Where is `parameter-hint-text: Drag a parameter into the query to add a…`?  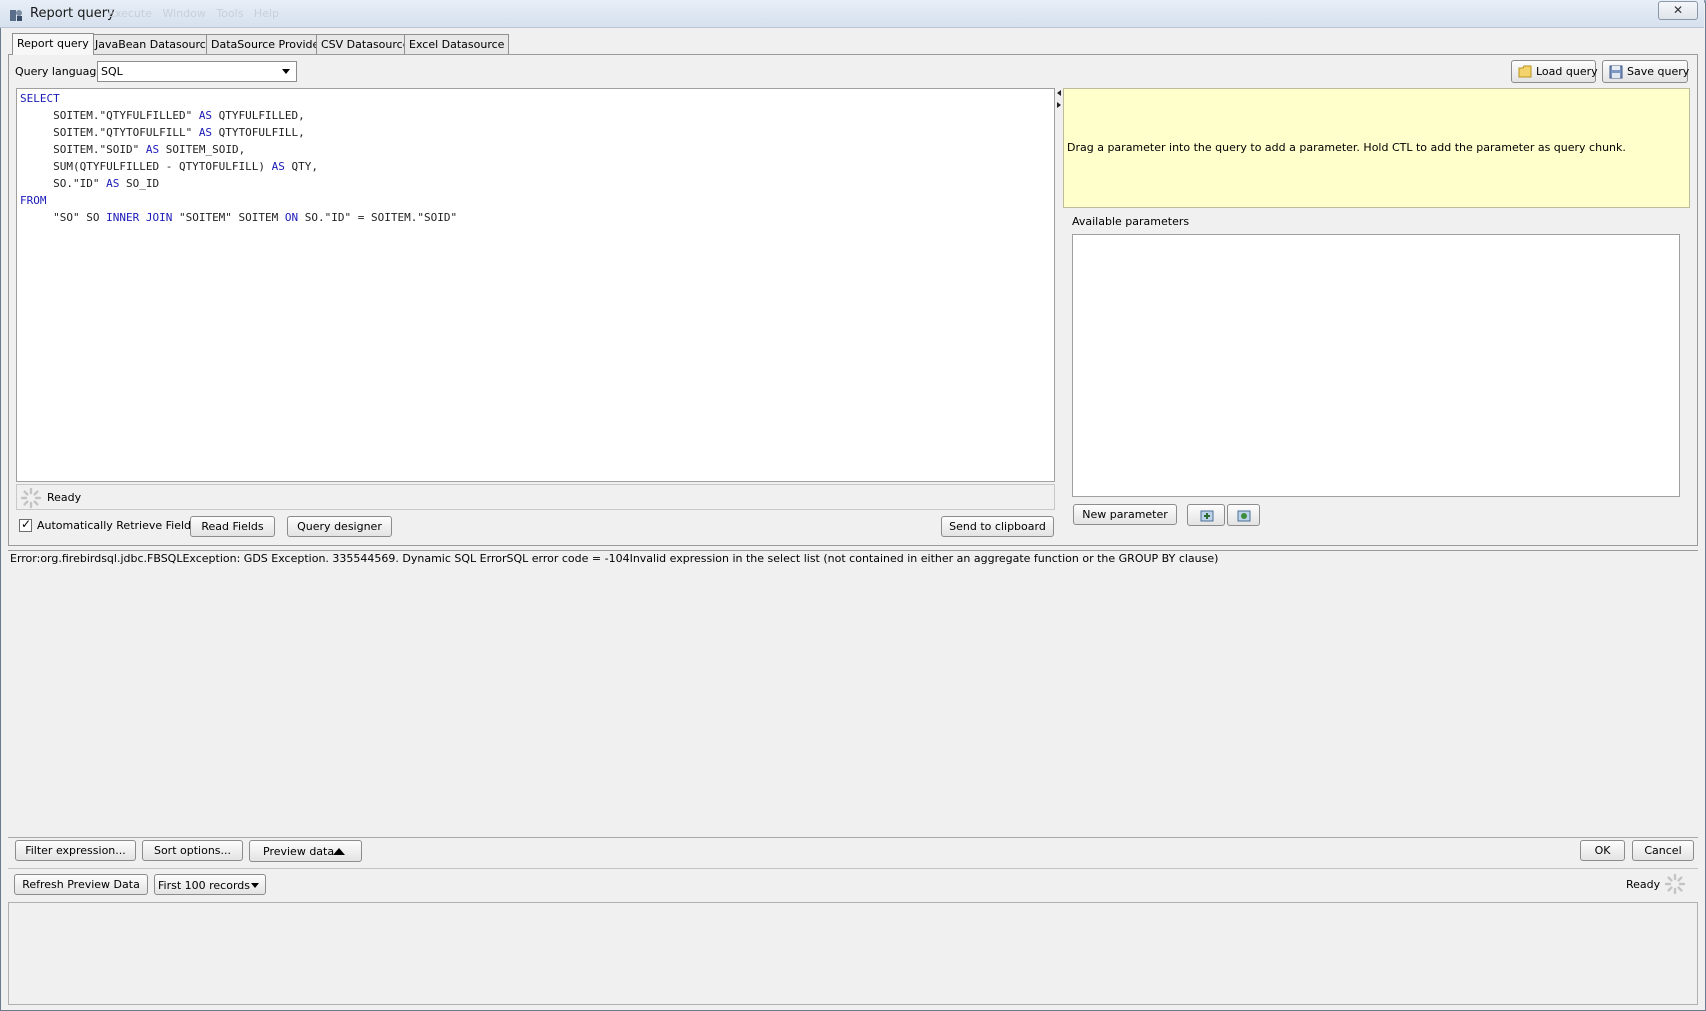
parameter-hint-text: Drag a parameter into the query to add a… is located at coordinates (1346, 147).